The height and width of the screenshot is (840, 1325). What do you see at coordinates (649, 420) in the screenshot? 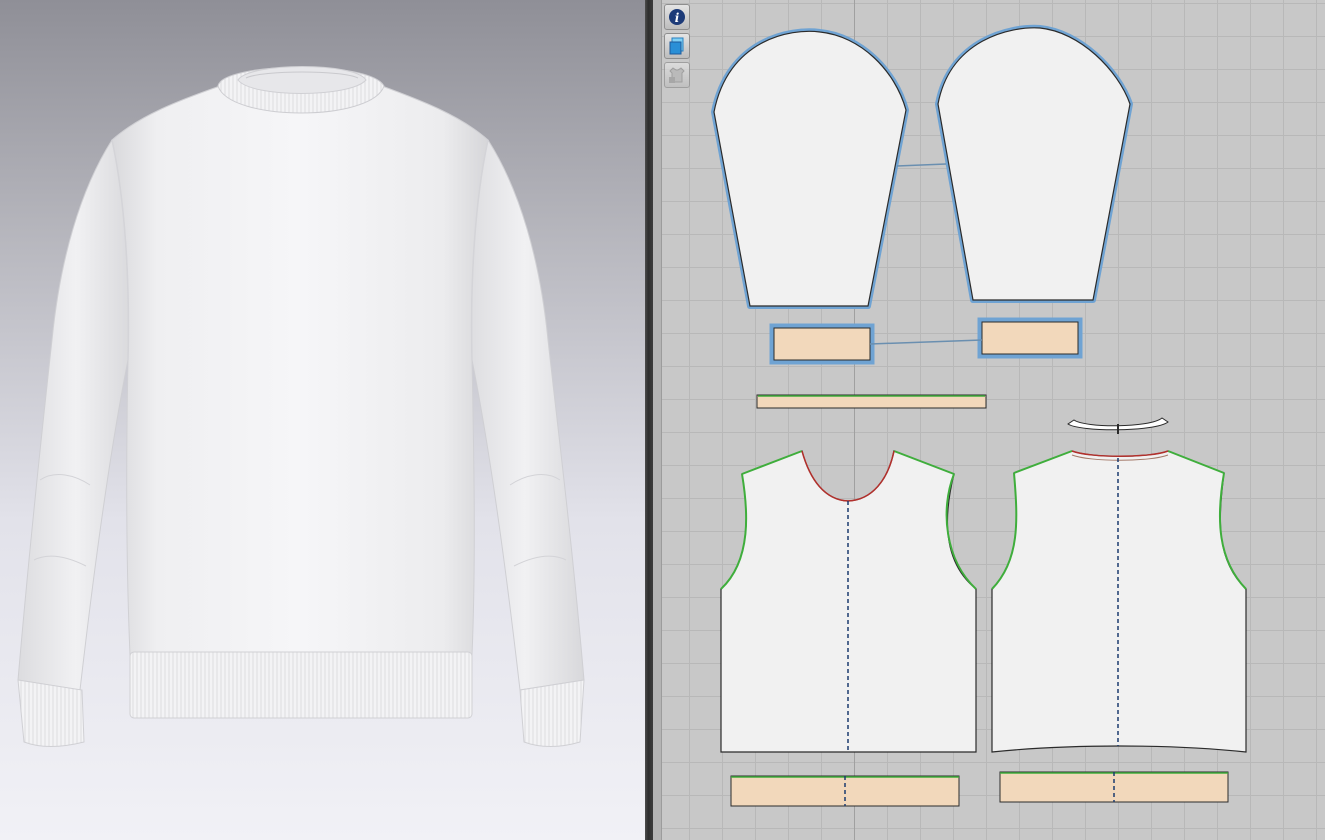
I see `view-splitter` at bounding box center [649, 420].